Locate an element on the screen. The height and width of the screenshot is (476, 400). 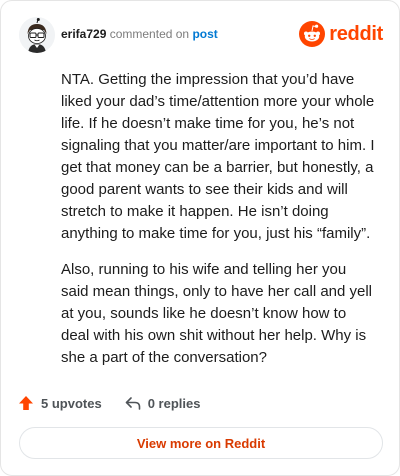
upvote-arrow-icon is located at coordinates (26, 403).